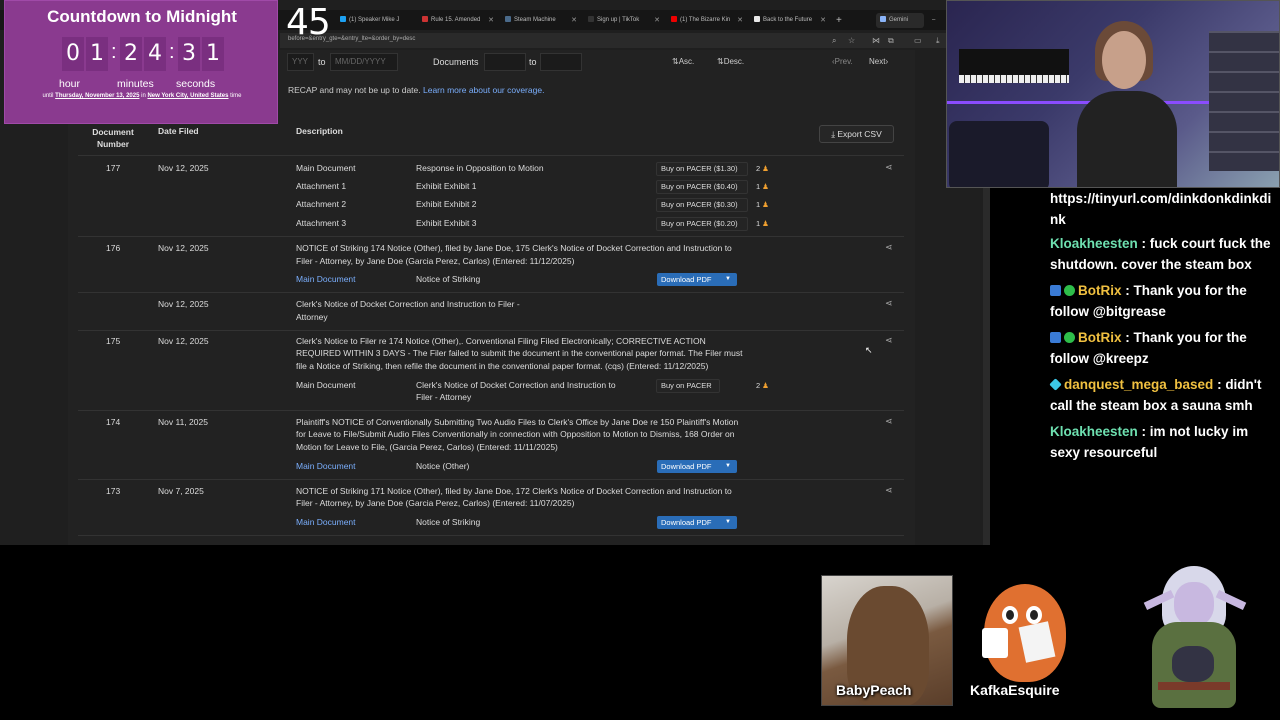  I want to click on bot-badge-icon, so click(1055, 337).